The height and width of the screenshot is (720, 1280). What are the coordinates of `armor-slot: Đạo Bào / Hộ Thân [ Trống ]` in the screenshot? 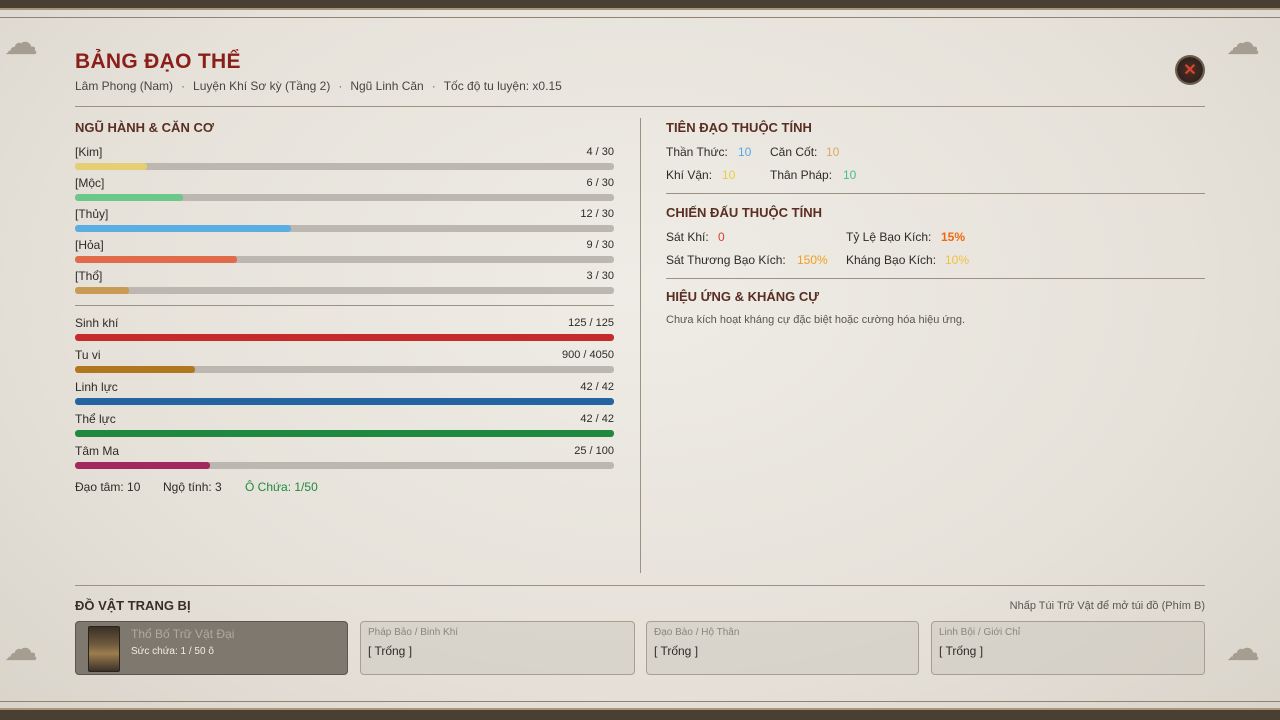 It's located at (782, 648).